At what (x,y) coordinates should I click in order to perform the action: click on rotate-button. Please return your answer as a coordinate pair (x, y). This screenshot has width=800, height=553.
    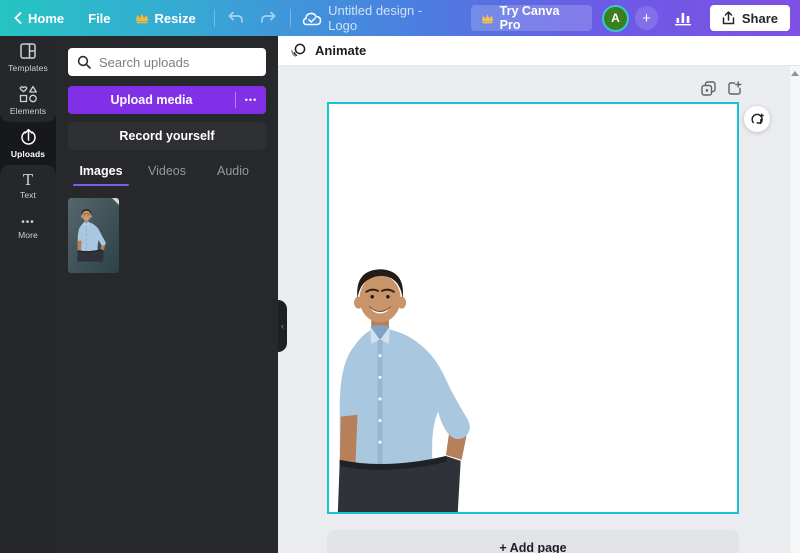
    Looking at the image, I should click on (757, 119).